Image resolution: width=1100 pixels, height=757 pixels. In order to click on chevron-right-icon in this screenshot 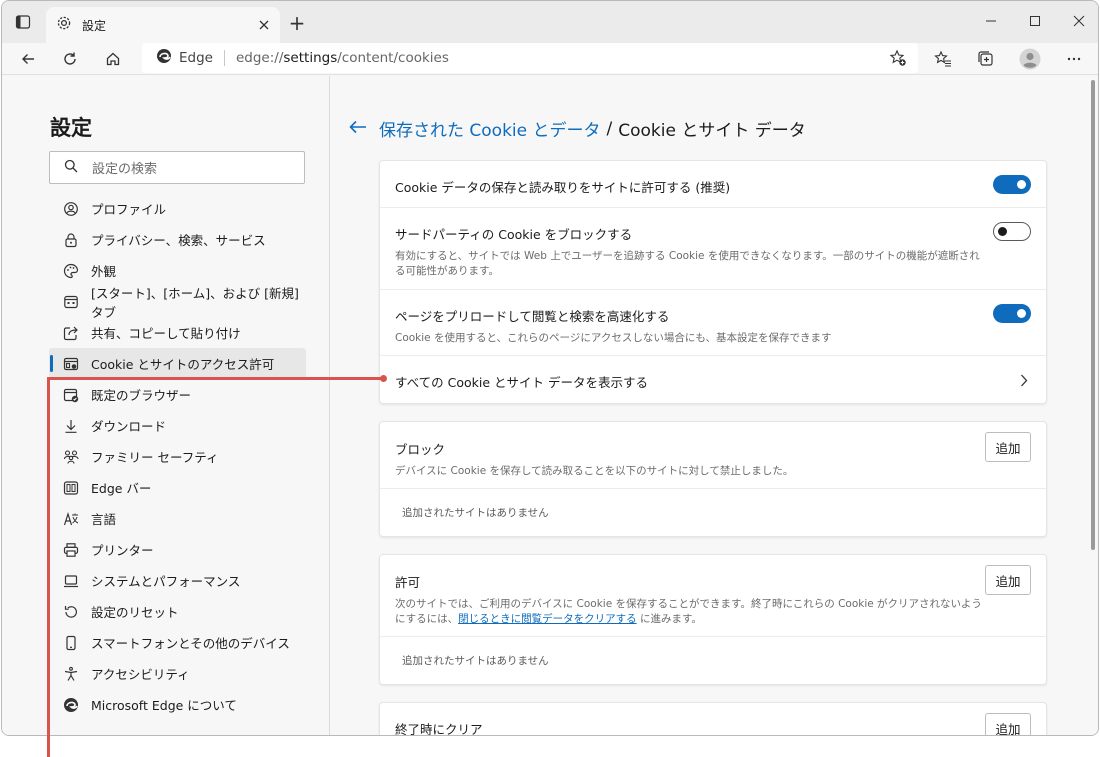, I will do `click(1024, 381)`.